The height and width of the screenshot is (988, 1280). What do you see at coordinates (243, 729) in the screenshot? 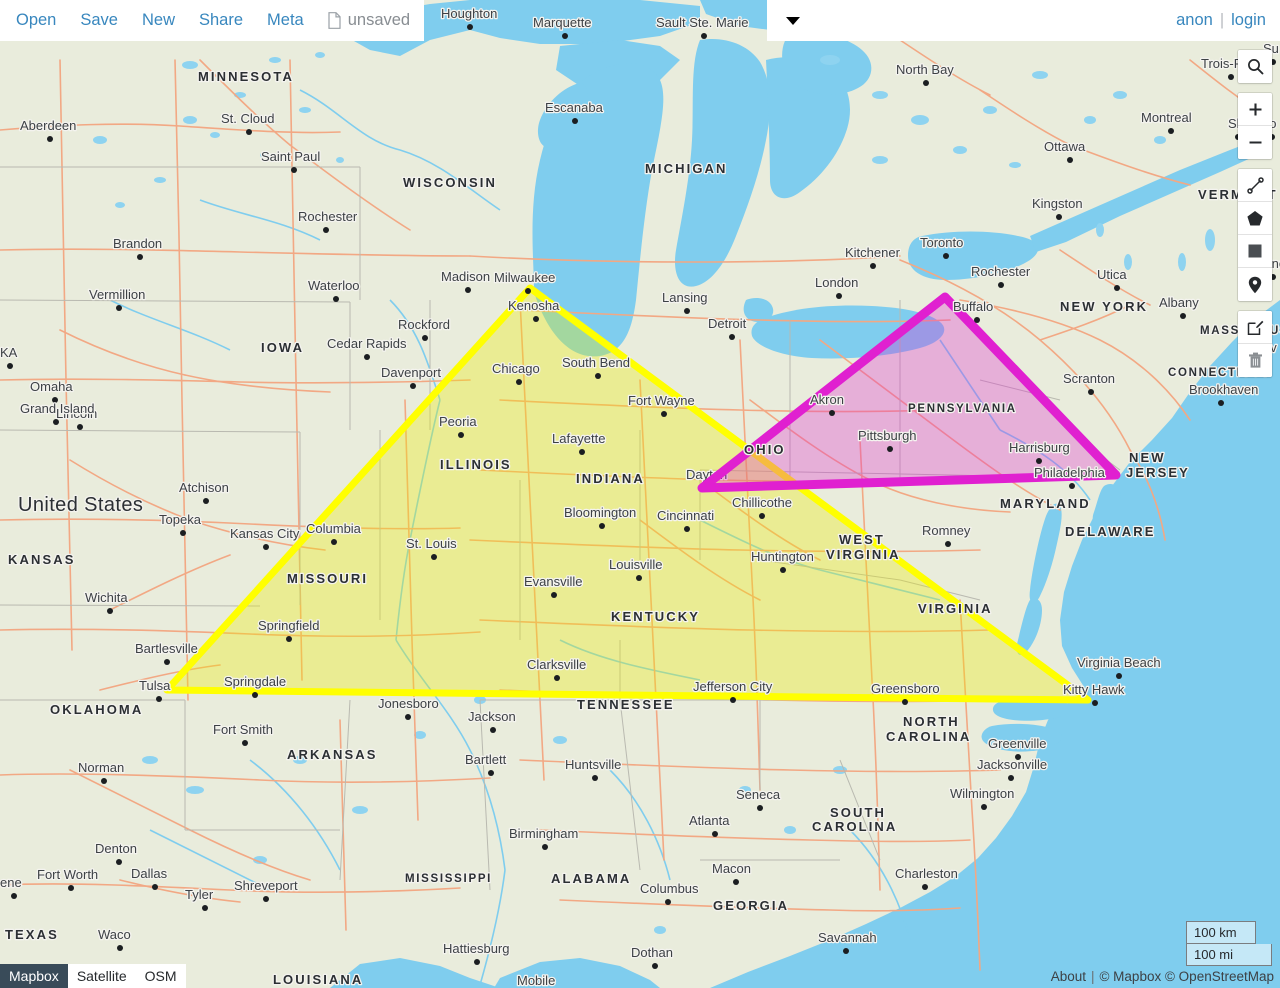
I see `map-label: Fort Smith` at bounding box center [243, 729].